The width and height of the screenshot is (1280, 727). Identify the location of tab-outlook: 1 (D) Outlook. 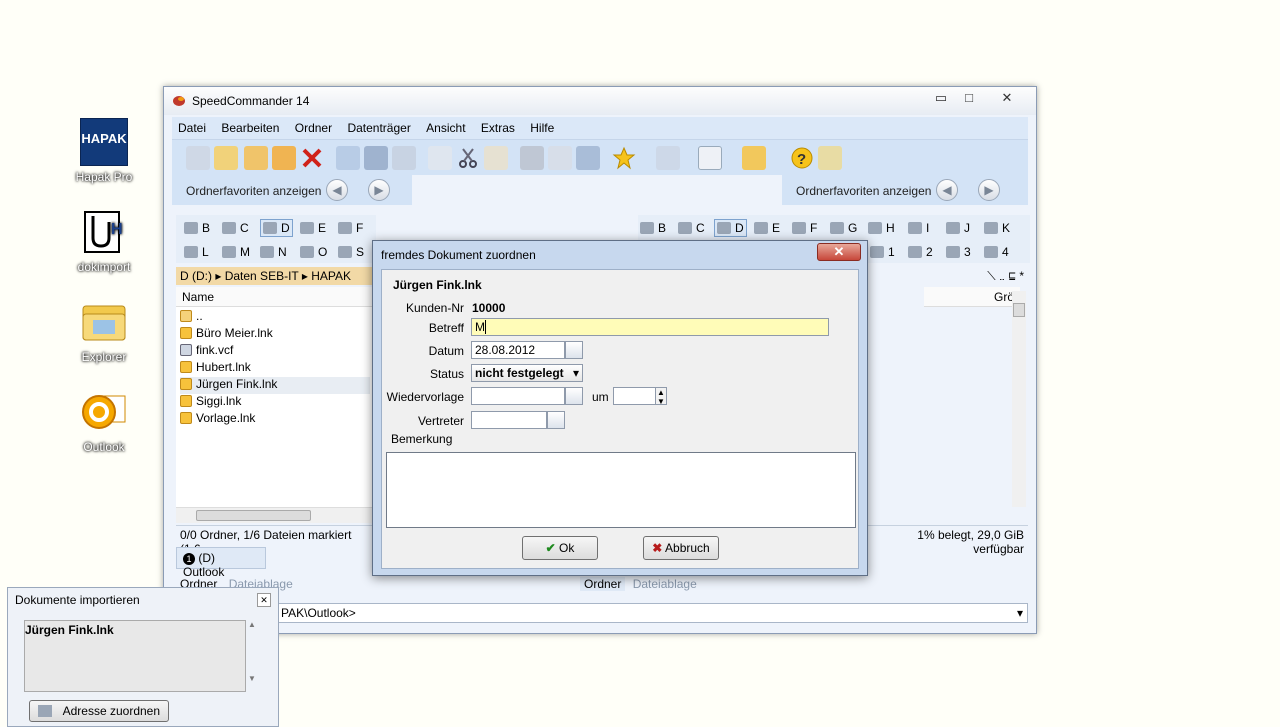
(221, 563).